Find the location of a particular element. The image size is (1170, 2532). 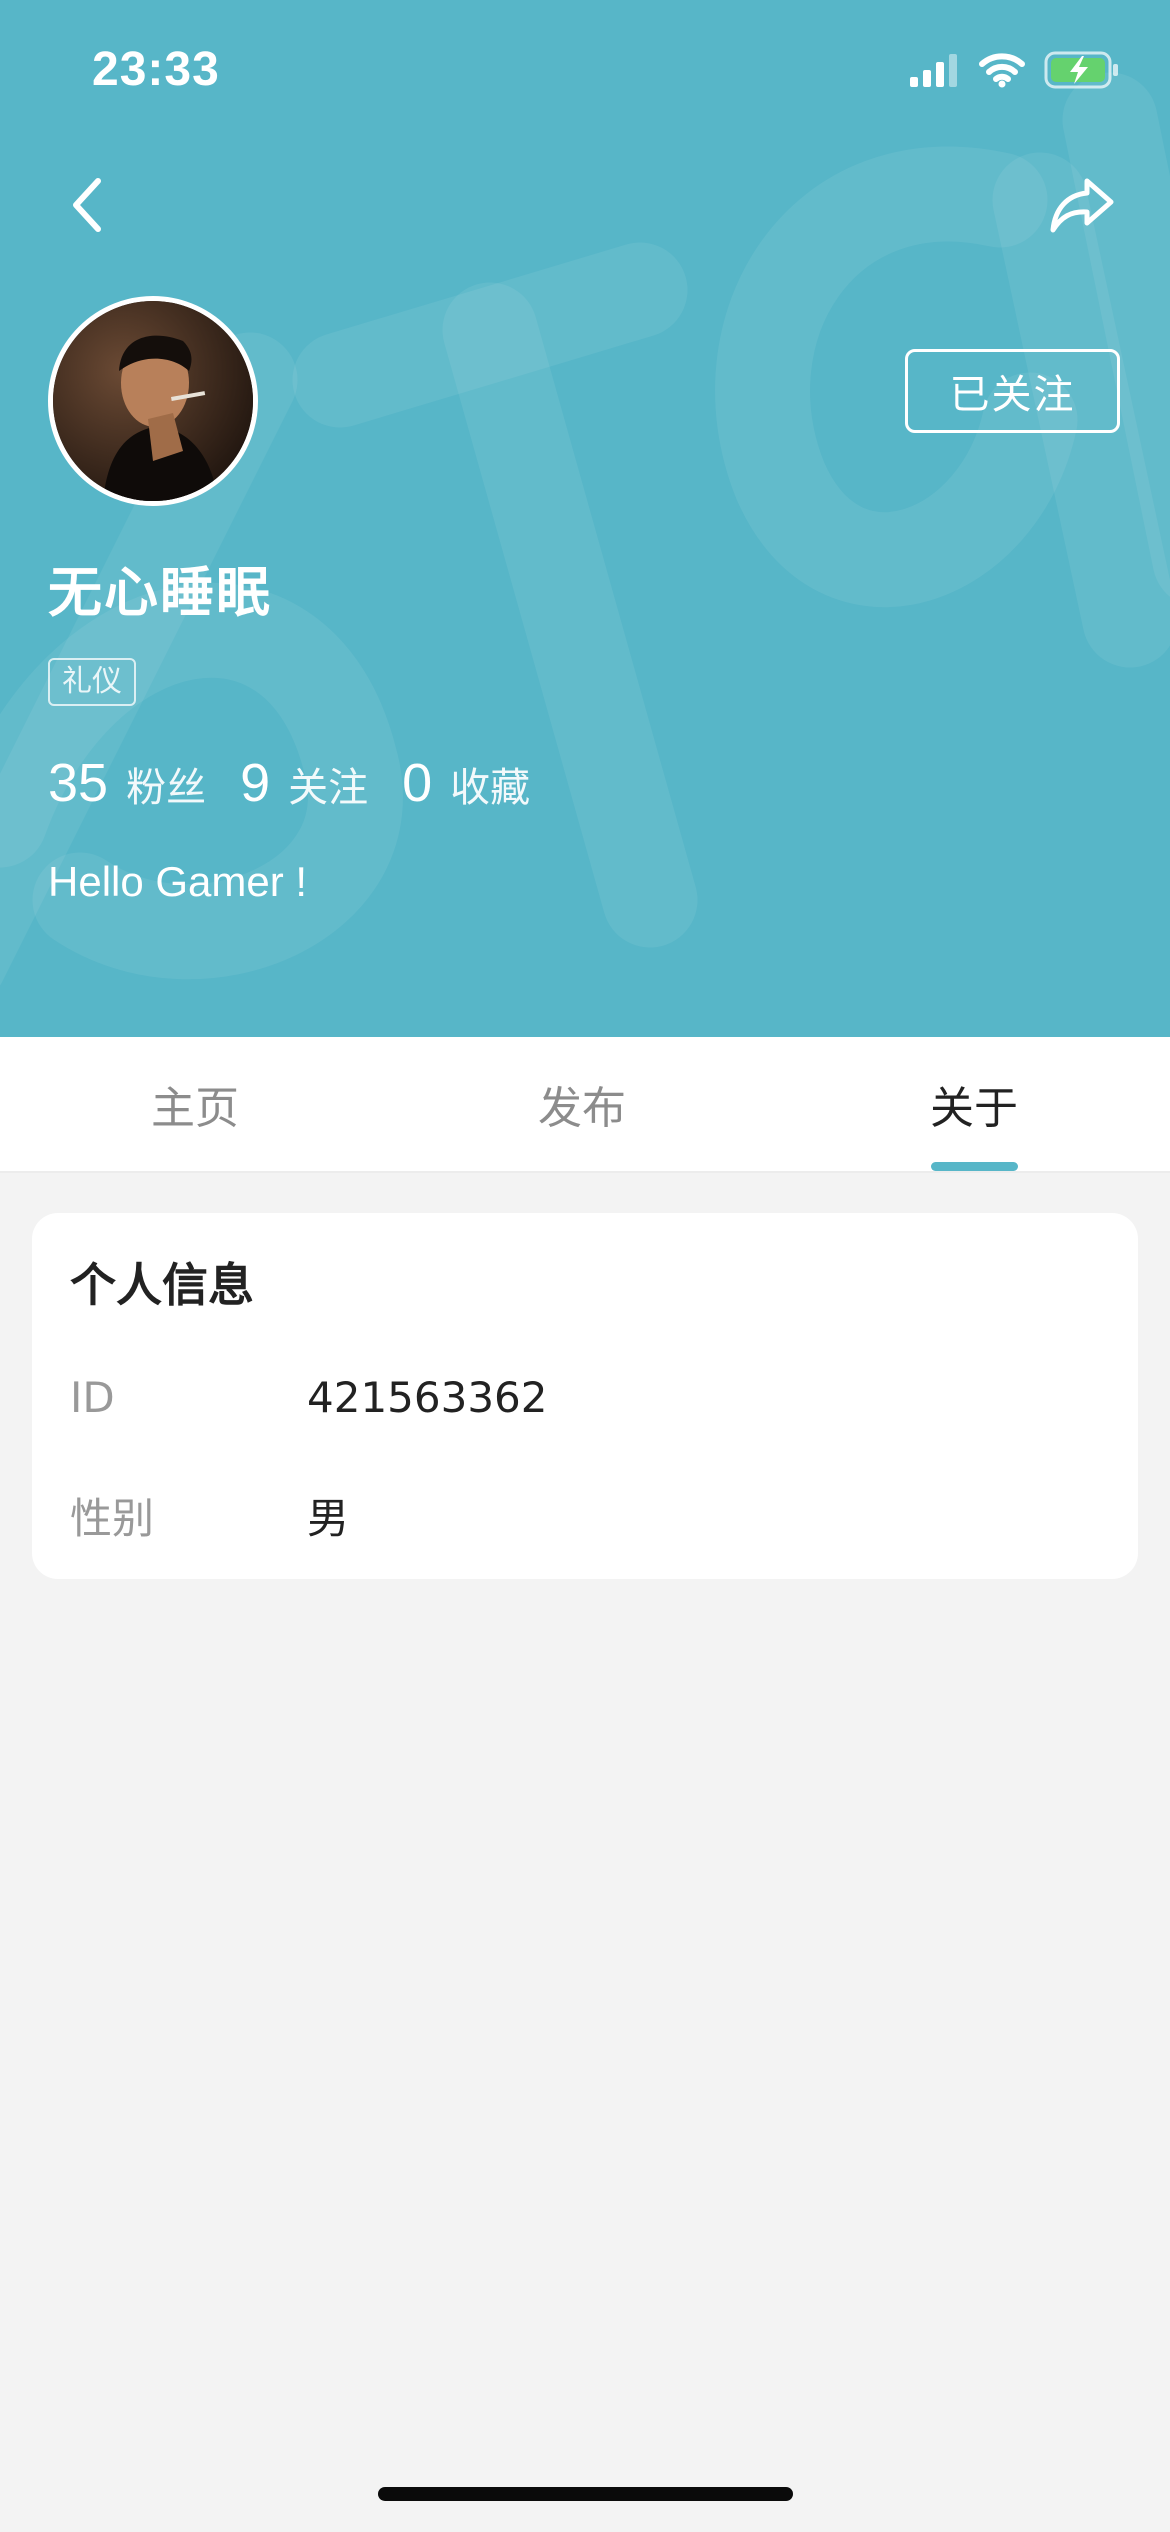

profile-tabs: 主页 发布 关于 is located at coordinates (585, 1105).